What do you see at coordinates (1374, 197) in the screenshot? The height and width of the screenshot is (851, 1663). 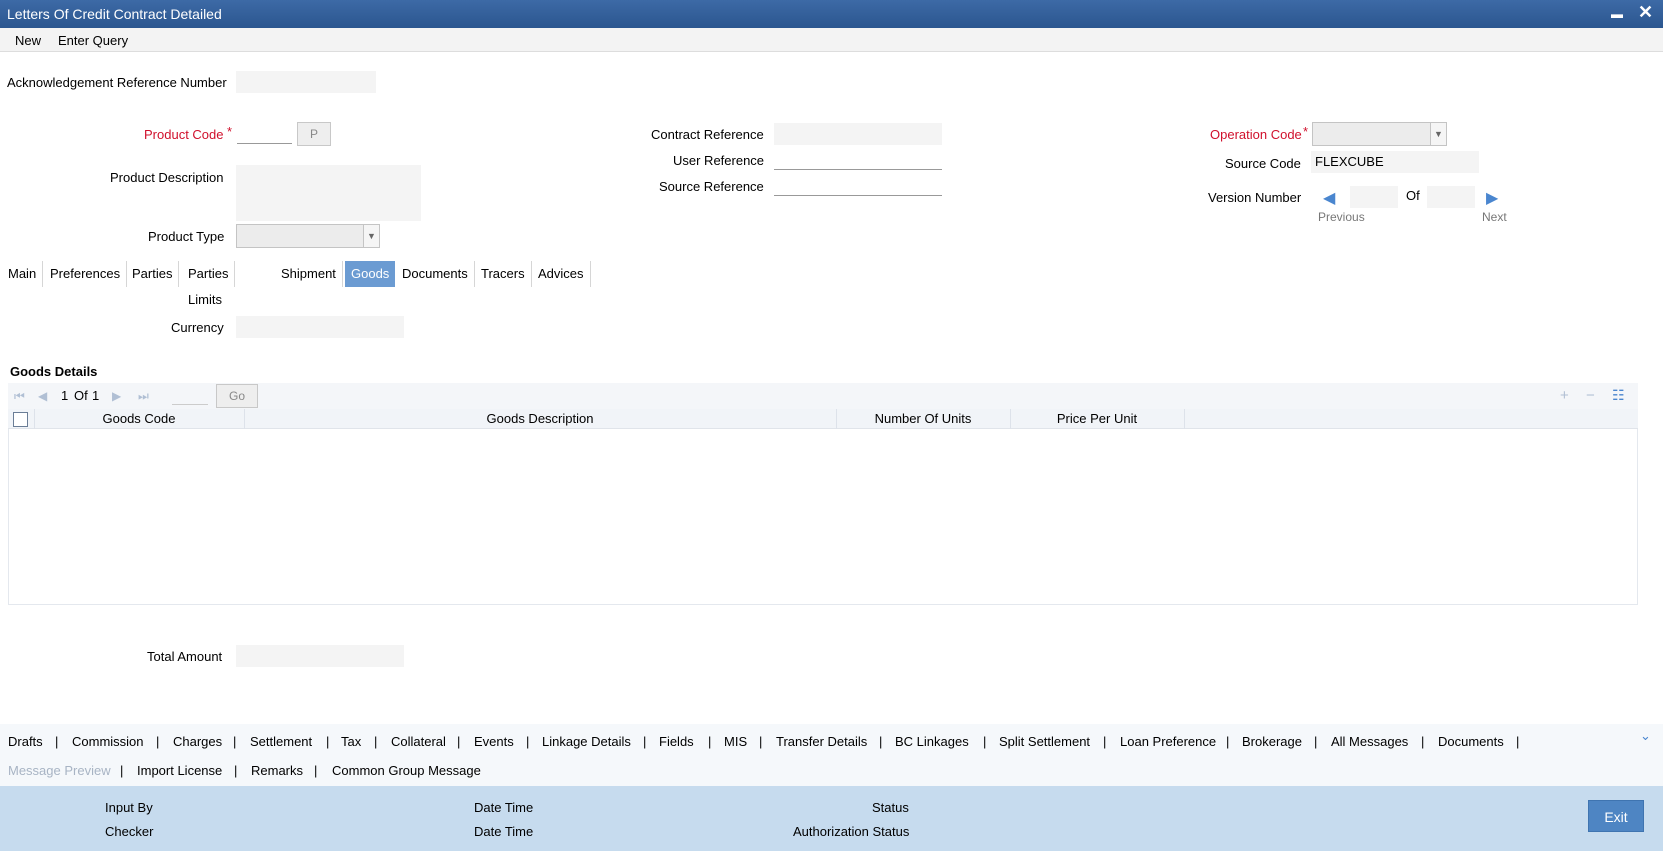 I see `version-current-field` at bounding box center [1374, 197].